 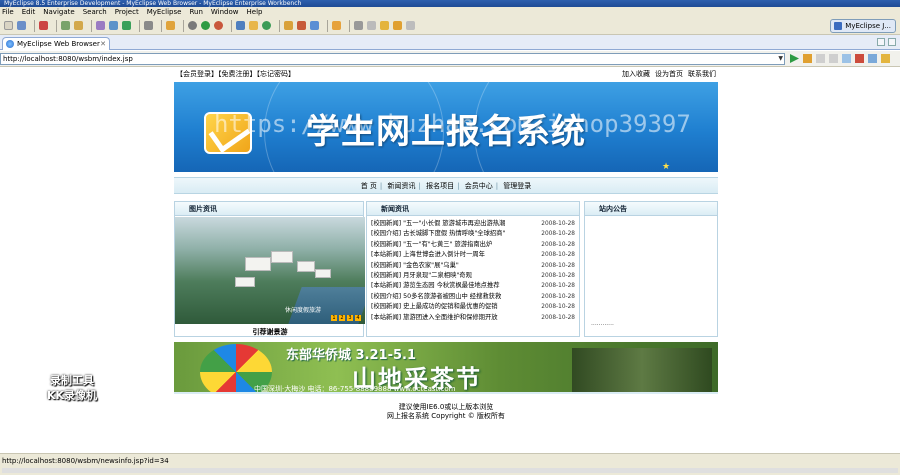 I want to click on news-item: [校园新闻] 月牙泉现"二泉相映"奇观 2008-10-28, so click(x=473, y=276).